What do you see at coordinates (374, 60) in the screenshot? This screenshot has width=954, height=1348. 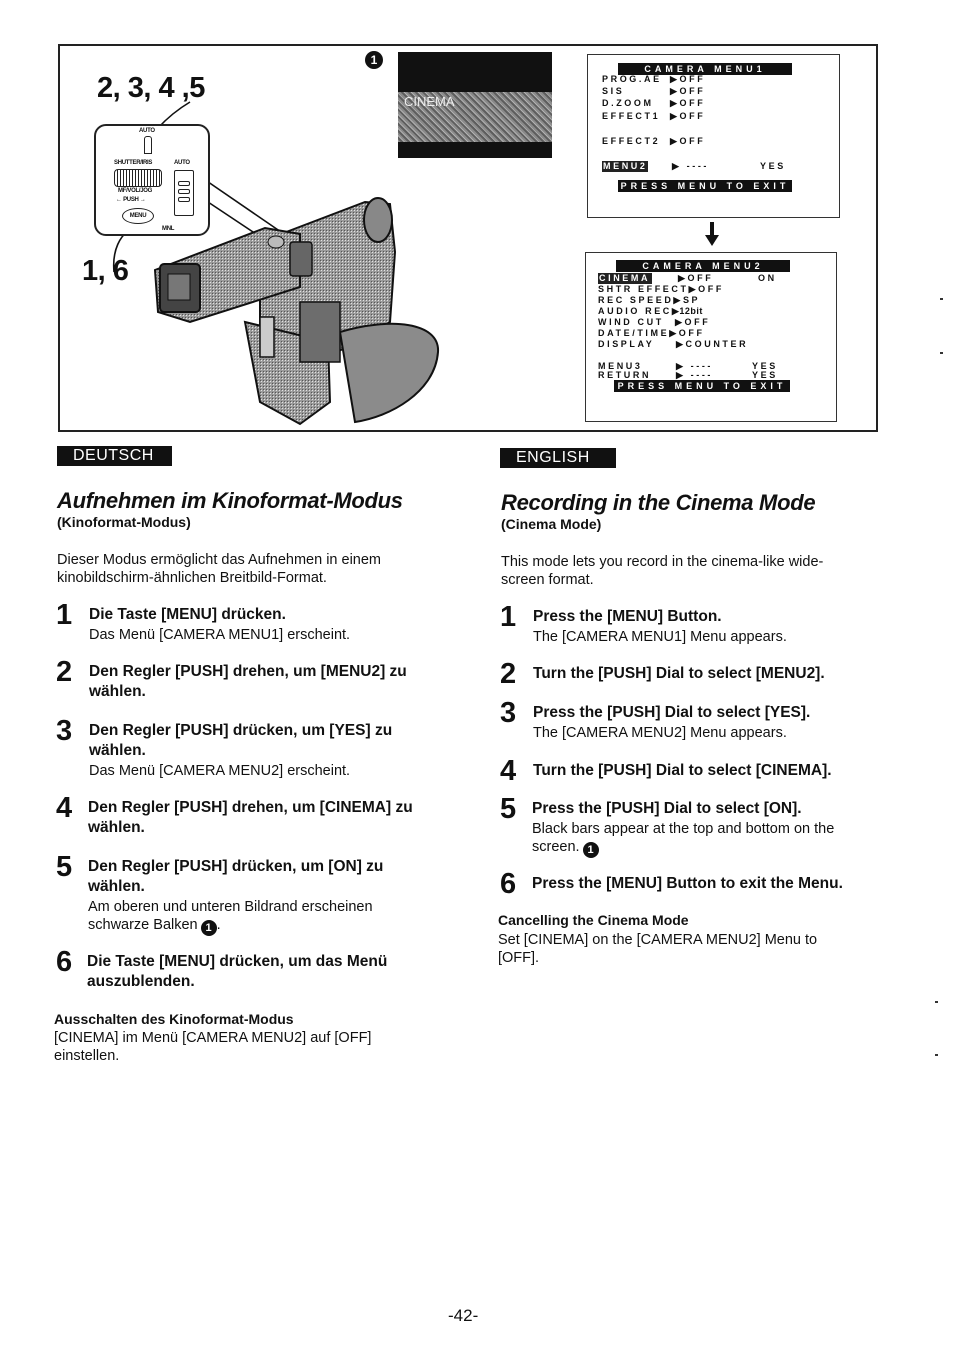 I see `callout-marker-1: 1` at bounding box center [374, 60].